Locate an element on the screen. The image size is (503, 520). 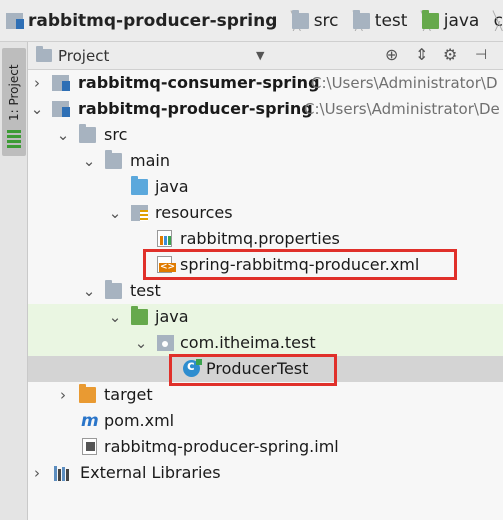
blue-folder-icon is located at coordinates (139, 185).